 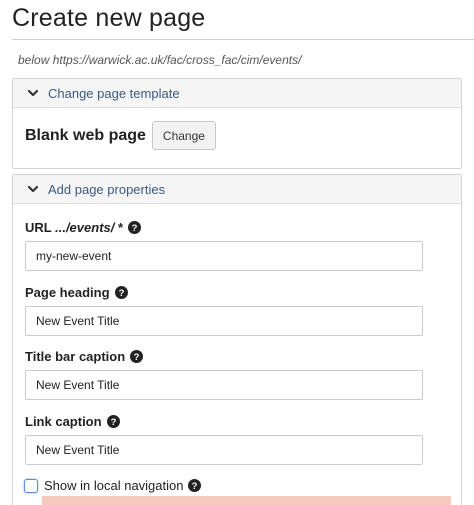 I want to click on template-name: Blank web page, so click(x=85, y=135).